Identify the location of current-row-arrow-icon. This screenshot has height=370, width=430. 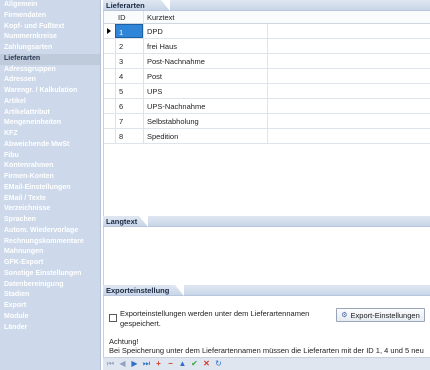
(109, 31).